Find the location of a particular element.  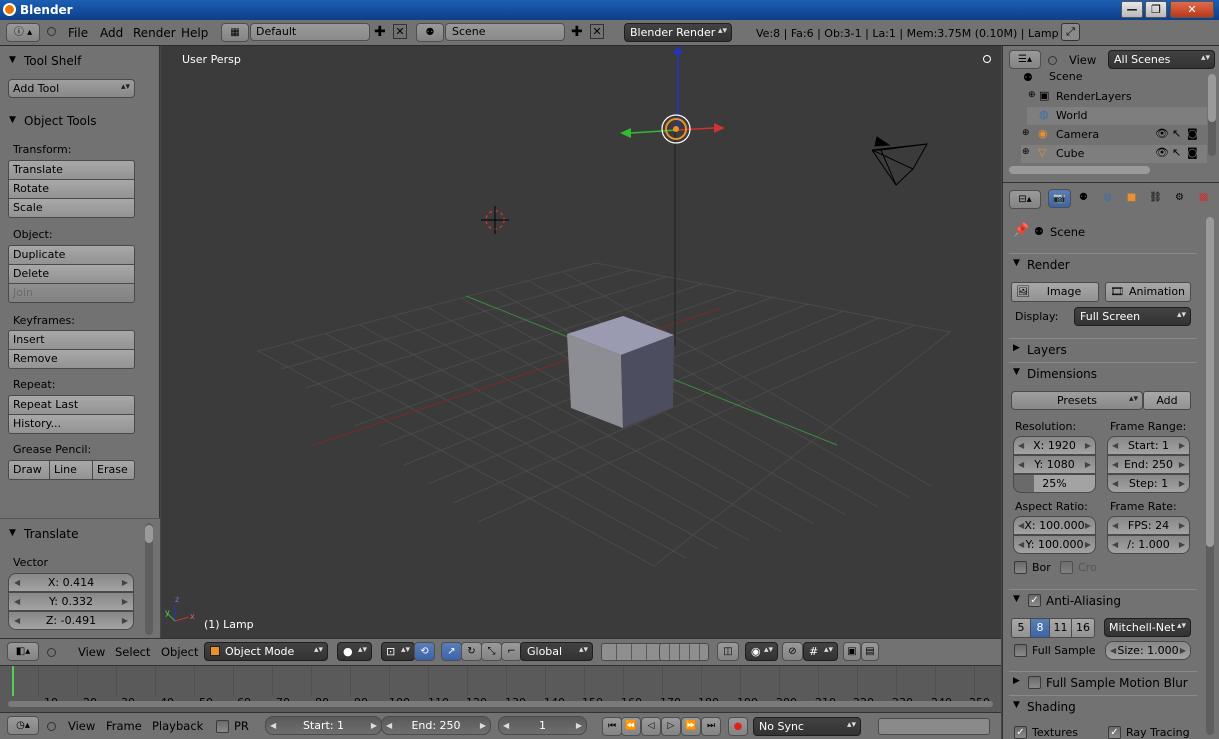

translate-manipulator-icon: ↗ is located at coordinates (451, 651).